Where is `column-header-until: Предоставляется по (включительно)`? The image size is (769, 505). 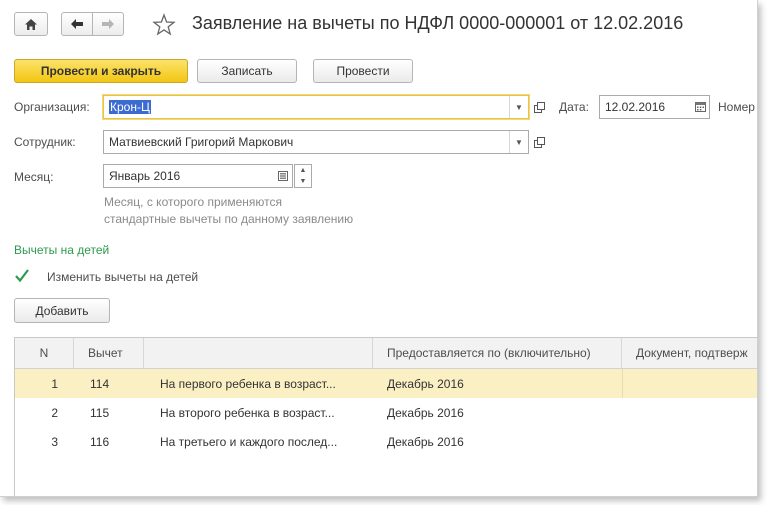
column-header-until: Предоставляется по (включительно) is located at coordinates (497, 353).